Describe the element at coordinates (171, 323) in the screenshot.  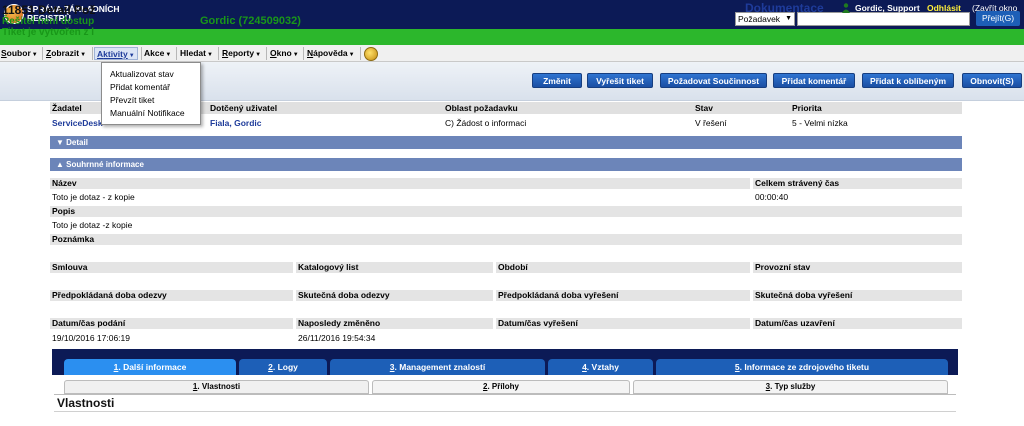
I see `submitted-label: Datum/čas podání` at that location.